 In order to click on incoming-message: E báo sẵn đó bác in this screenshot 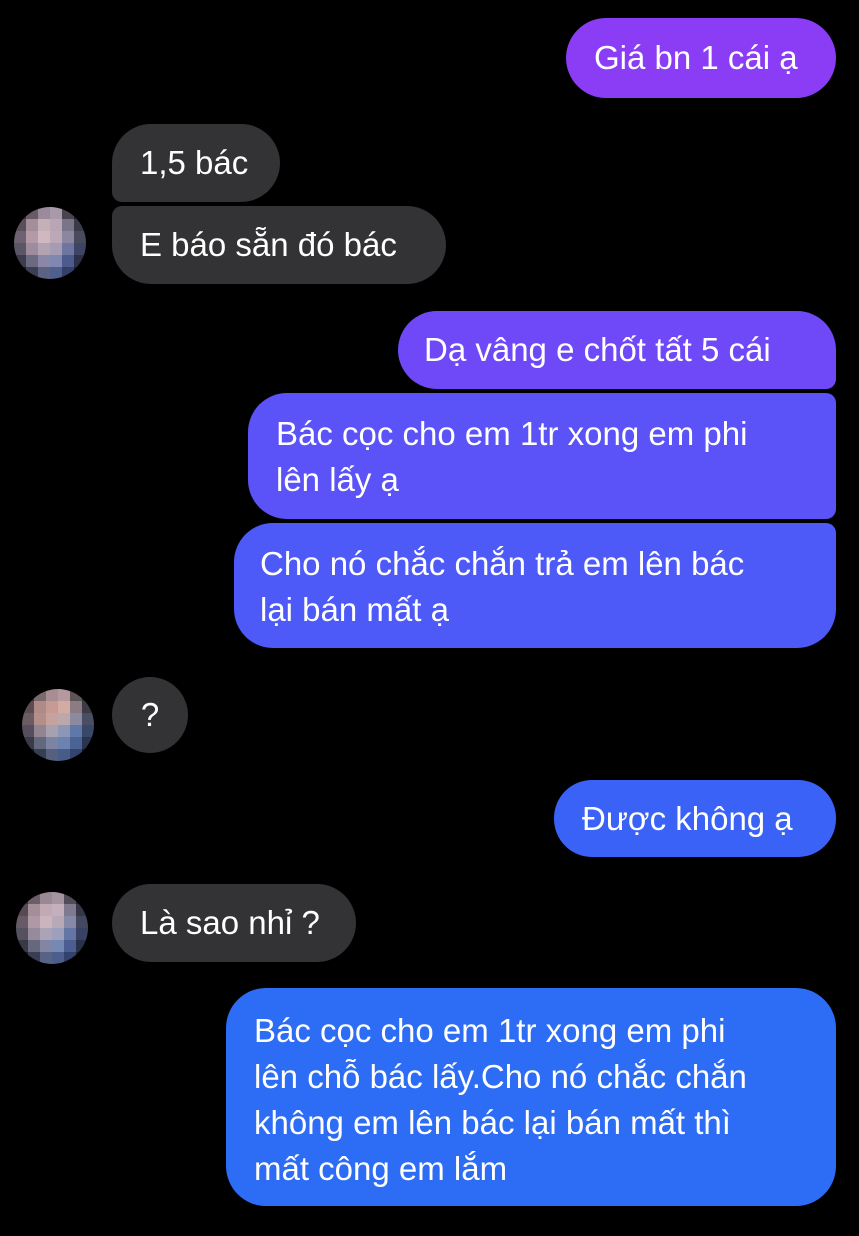, I will do `click(279, 245)`.